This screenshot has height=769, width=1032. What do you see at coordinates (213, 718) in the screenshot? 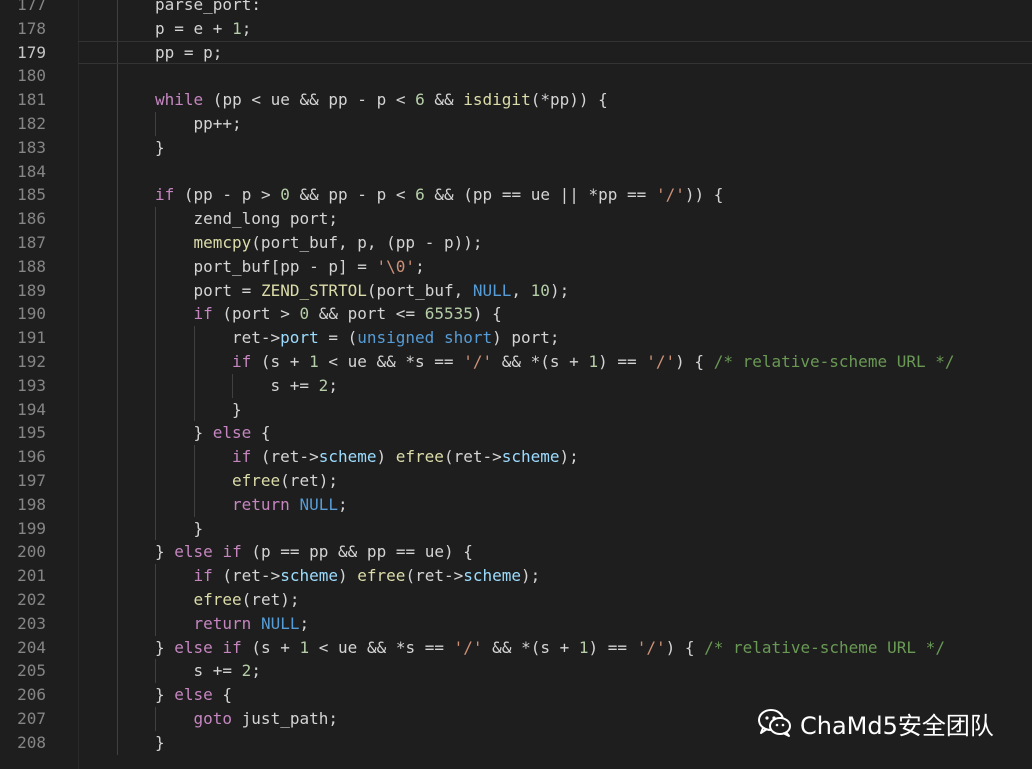
I see `code-token: goto` at bounding box center [213, 718].